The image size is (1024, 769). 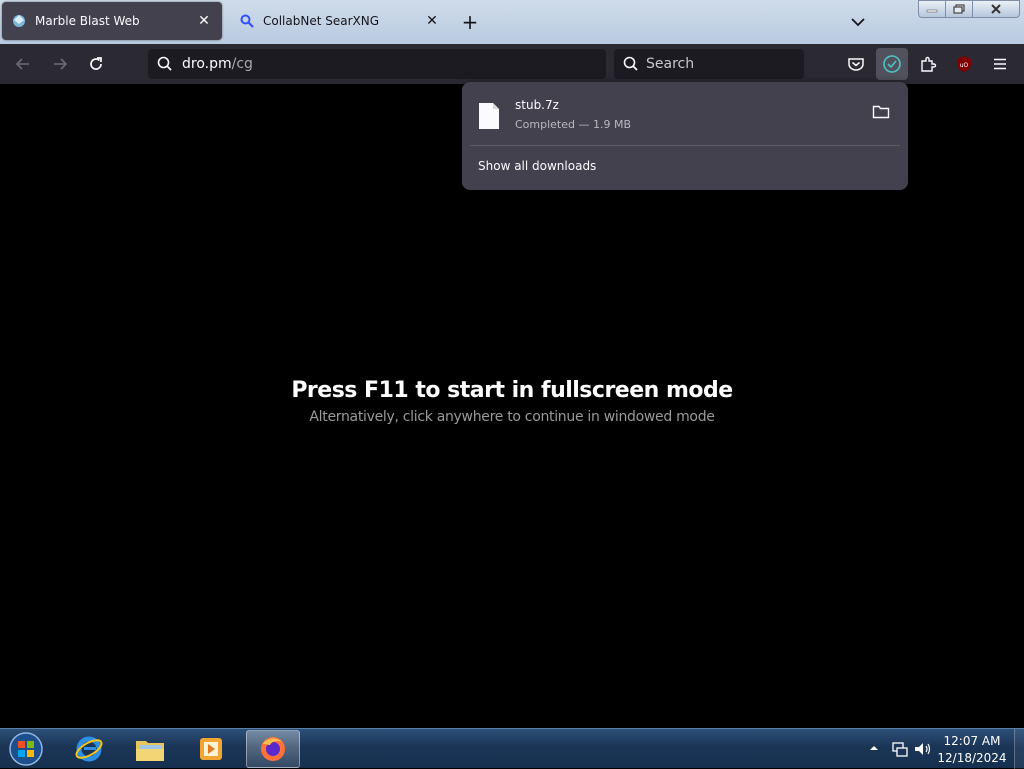 I want to click on tab-strip: Marble Blast Web ✕ CollabNet SearXNG ✕ +, so click(x=512, y=22).